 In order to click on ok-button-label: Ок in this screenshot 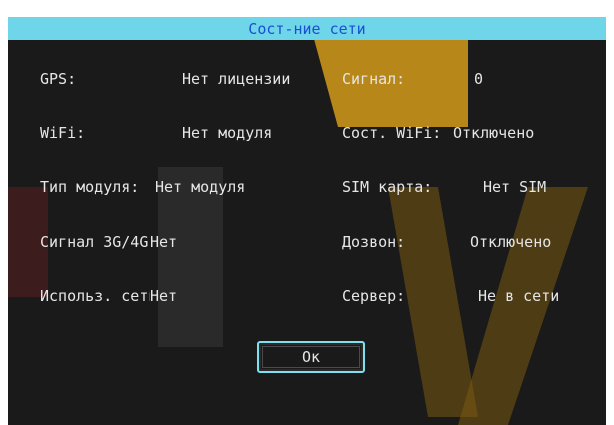, I will do `click(311, 357)`.